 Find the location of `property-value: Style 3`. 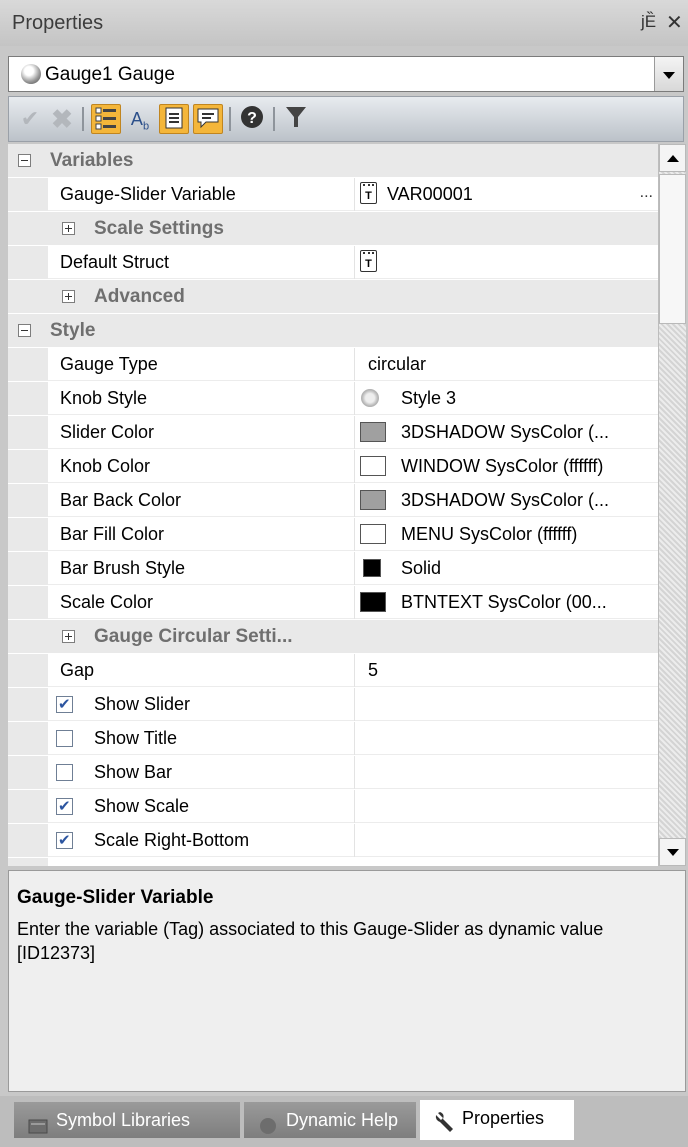

property-value: Style 3 is located at coordinates (506, 398).